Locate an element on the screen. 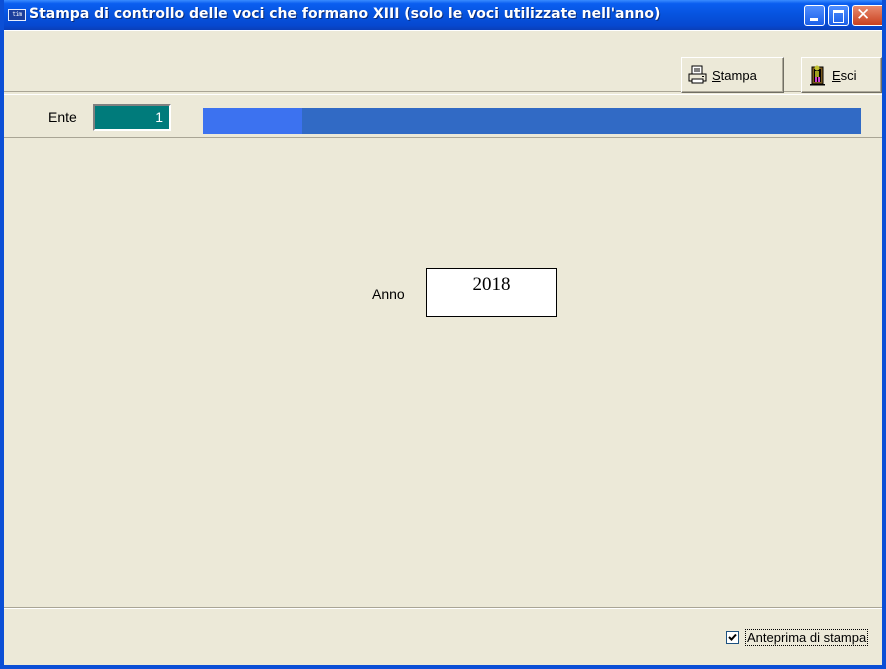  maximize-button is located at coordinates (838, 15).